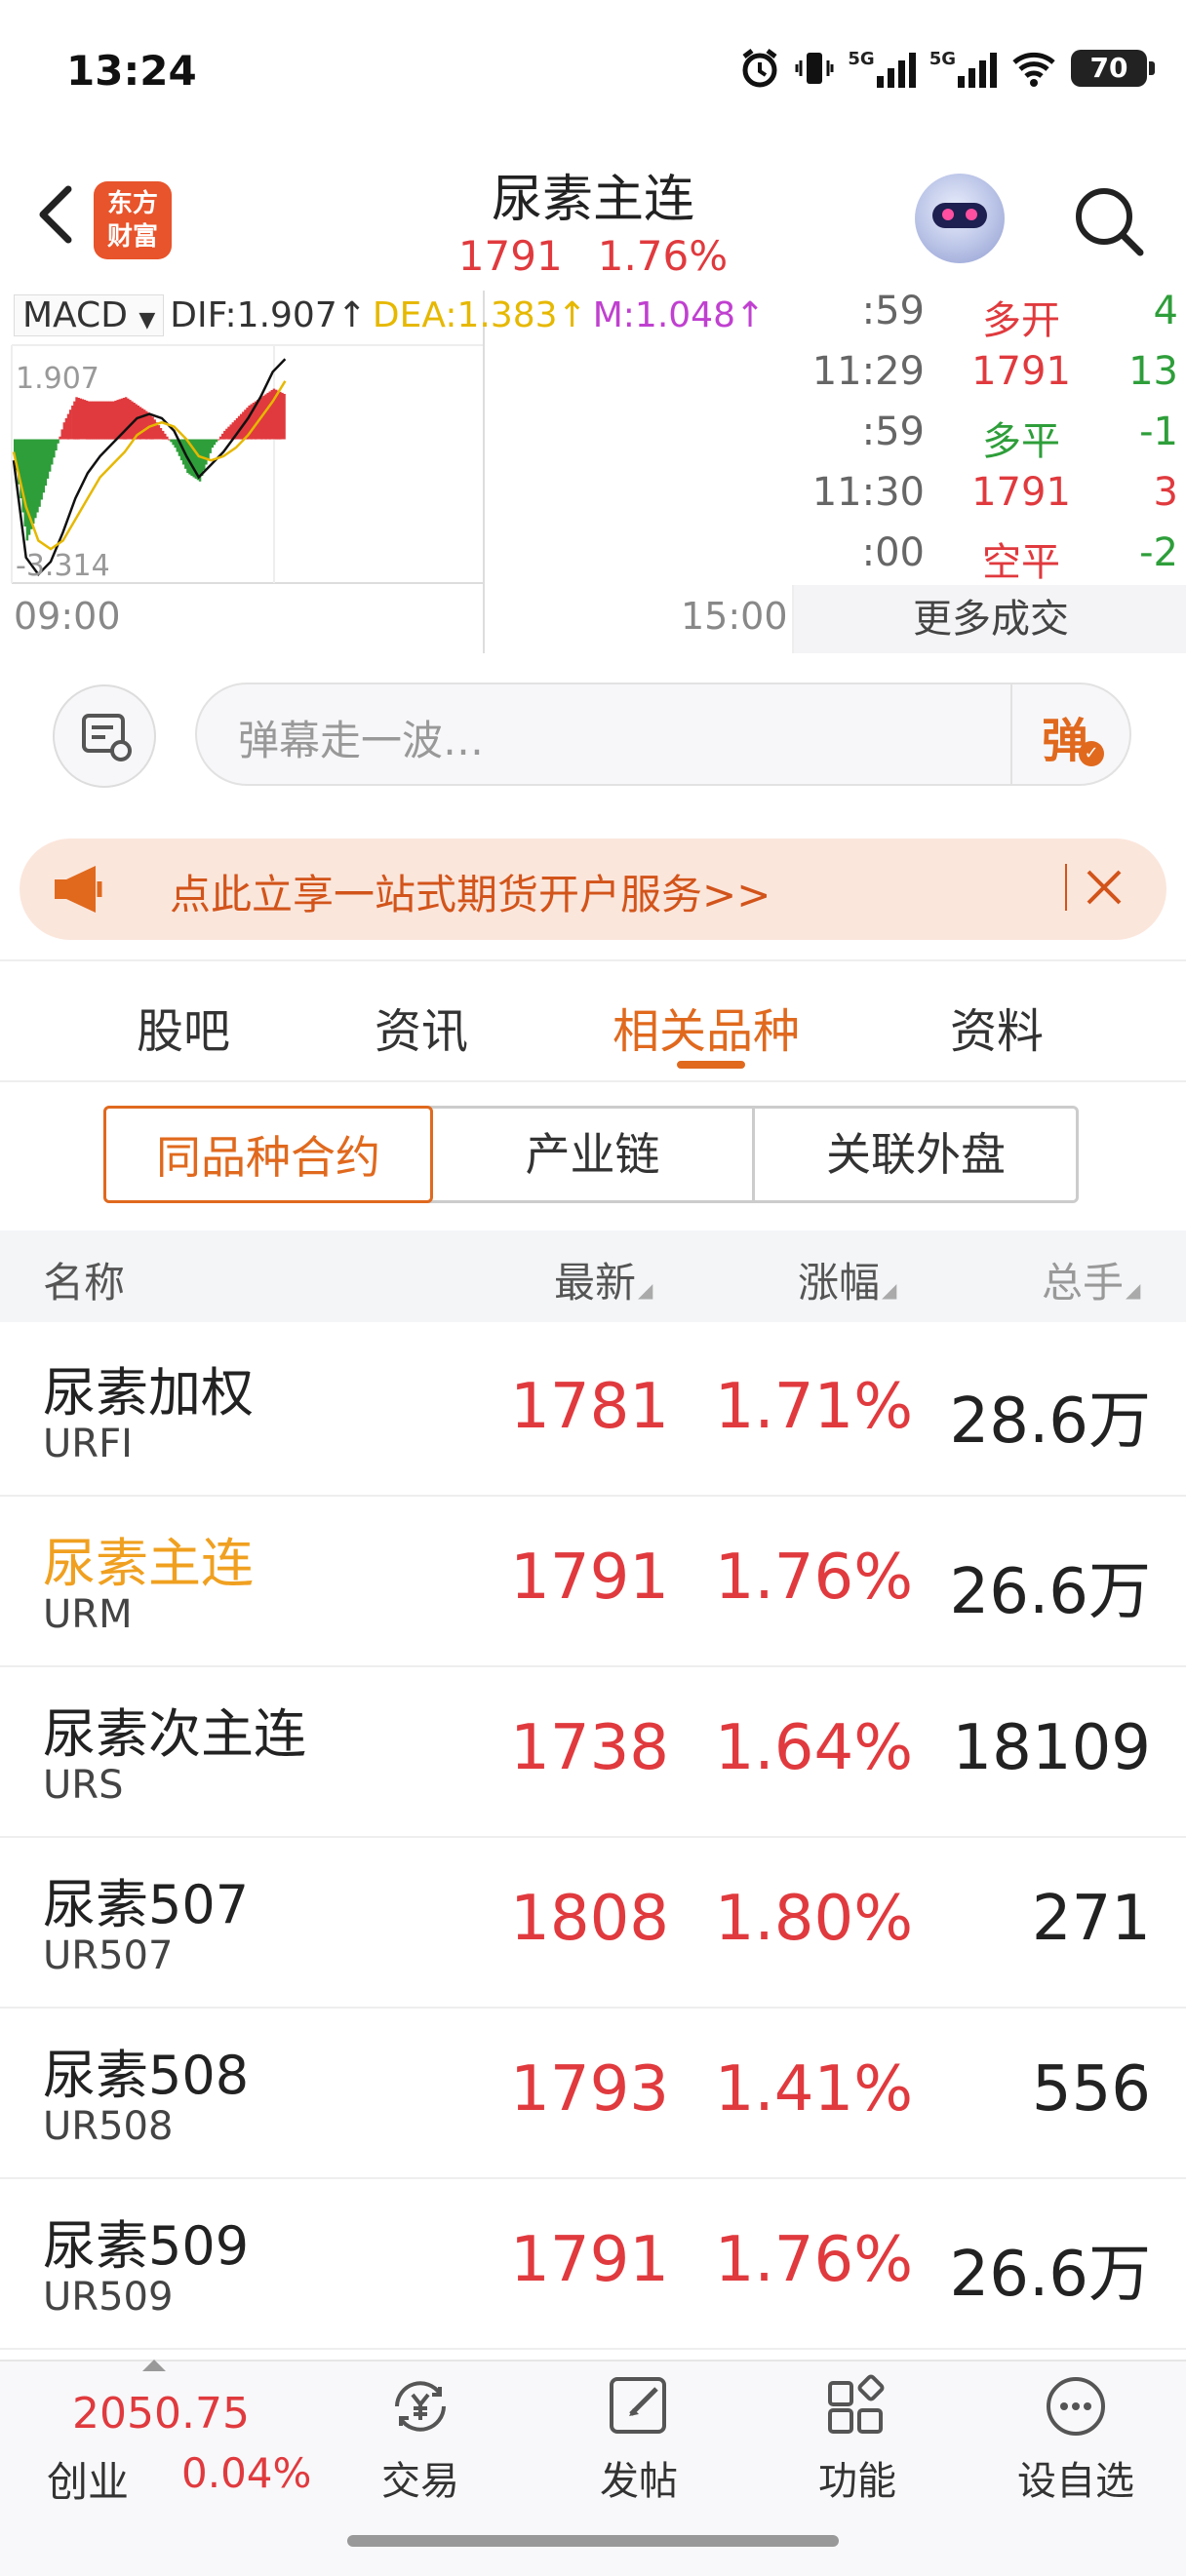 The image size is (1186, 2576). What do you see at coordinates (154, 2365) in the screenshot?
I see `index-expand-caret-icon` at bounding box center [154, 2365].